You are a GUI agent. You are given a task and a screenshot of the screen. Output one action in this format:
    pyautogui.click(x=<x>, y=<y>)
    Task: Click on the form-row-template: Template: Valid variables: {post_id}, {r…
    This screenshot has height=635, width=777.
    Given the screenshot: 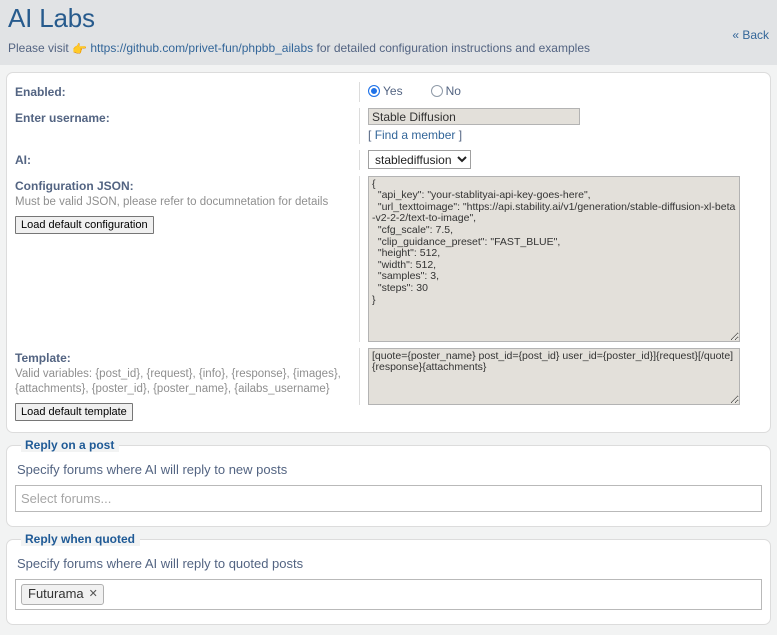 What is the action you would take?
    pyautogui.click(x=388, y=384)
    